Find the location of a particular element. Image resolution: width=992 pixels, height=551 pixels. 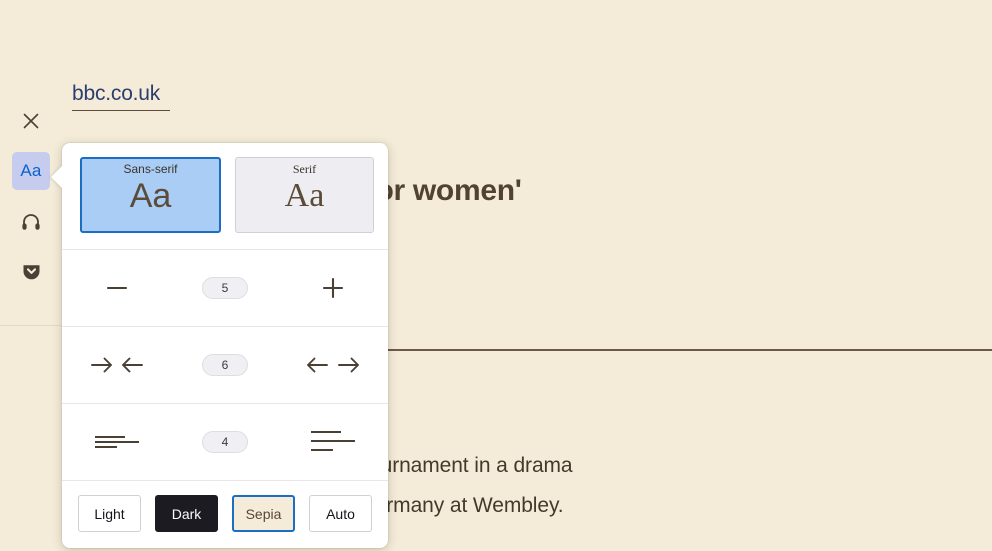

font-type-label: Sans-serif is located at coordinates (150, 169).